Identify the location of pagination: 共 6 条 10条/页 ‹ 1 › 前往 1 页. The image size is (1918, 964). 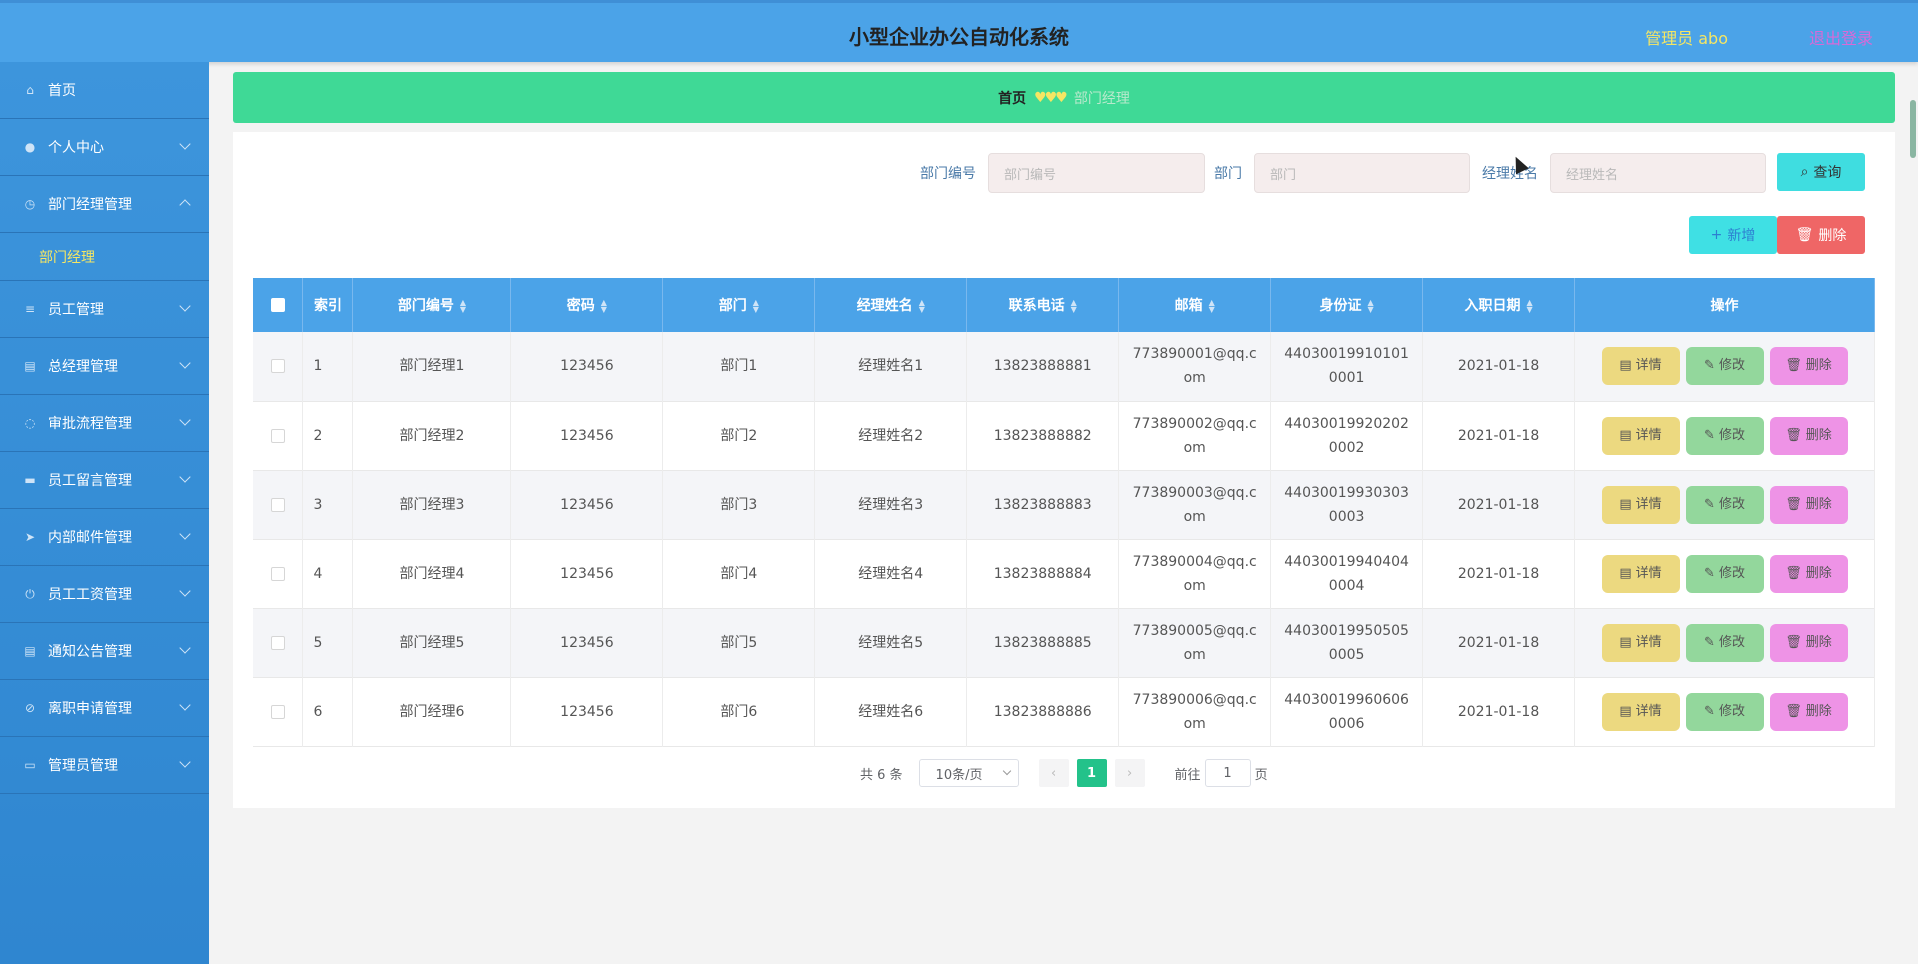
(1064, 773).